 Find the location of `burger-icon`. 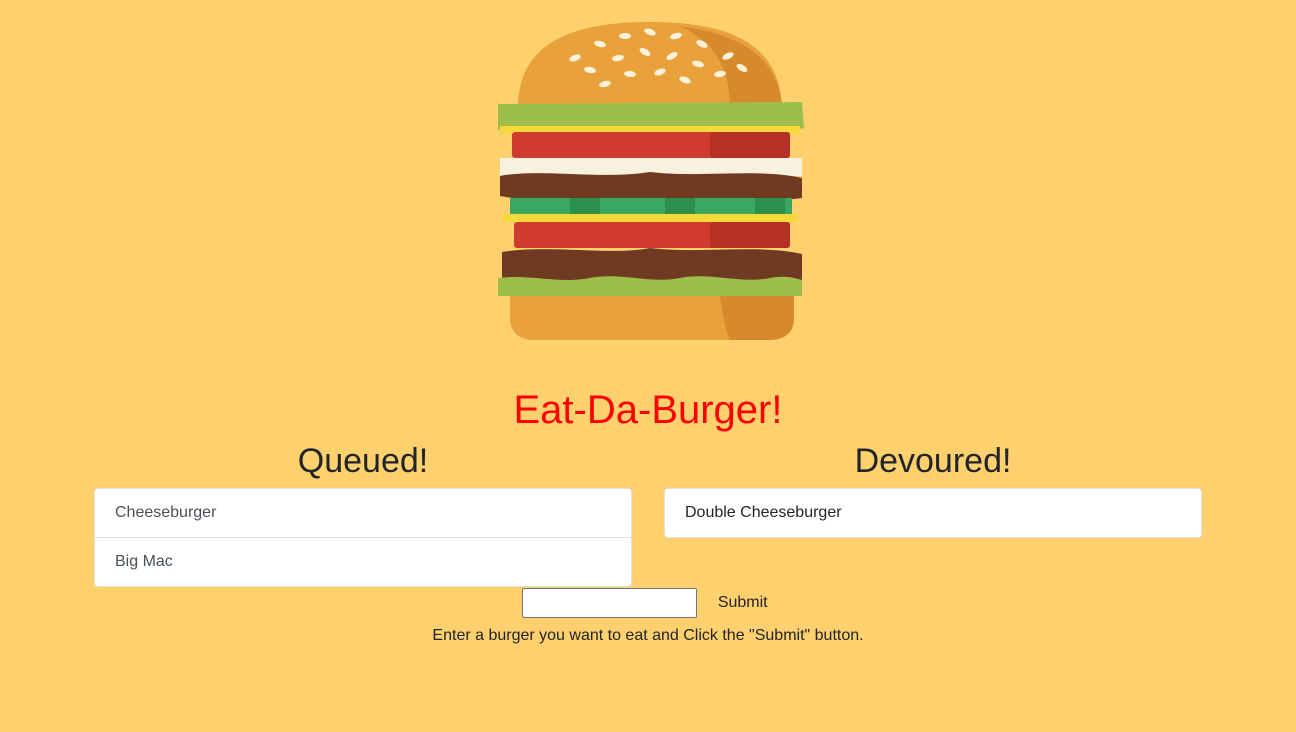

burger-icon is located at coordinates (651, 181).